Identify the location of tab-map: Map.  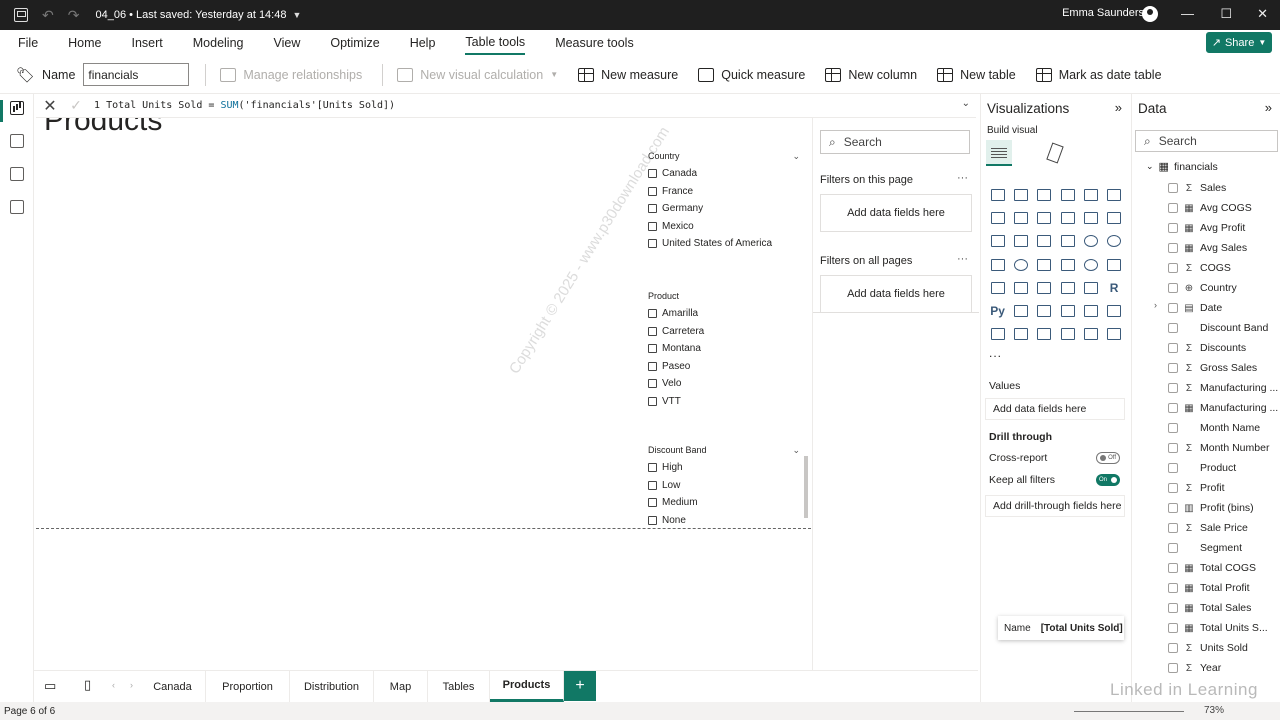
(401, 686).